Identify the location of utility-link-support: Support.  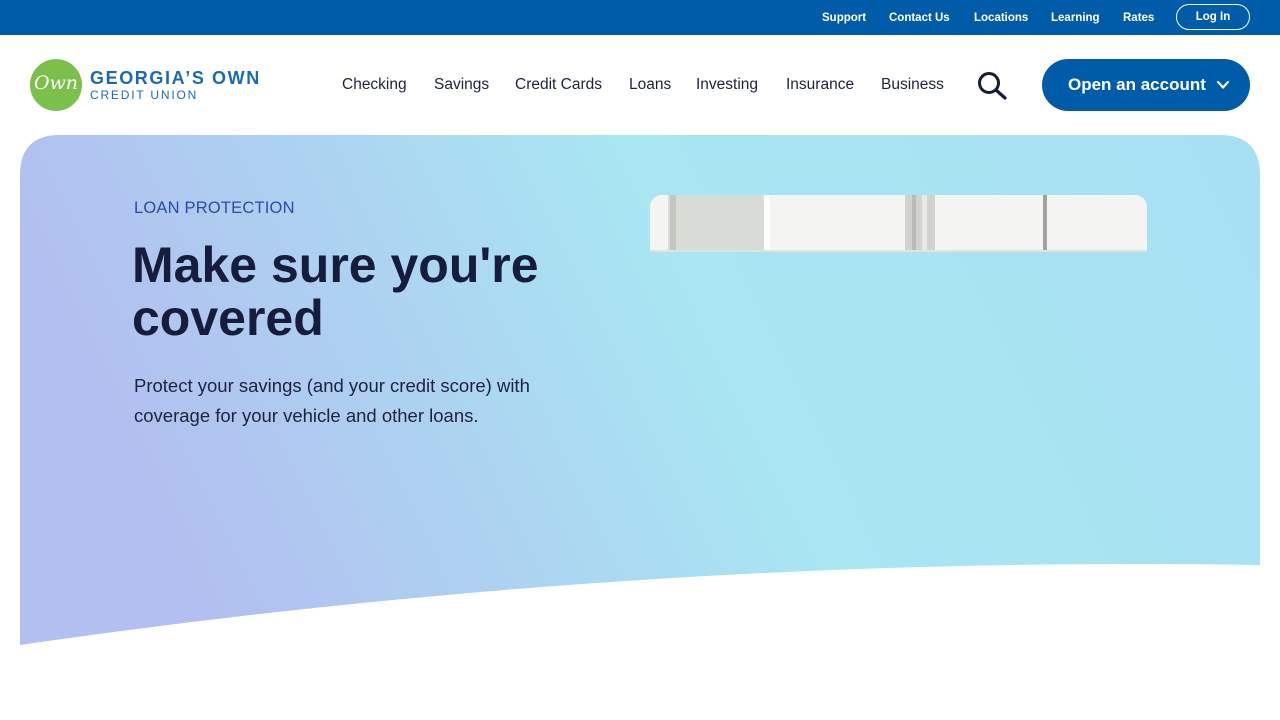
(844, 18).